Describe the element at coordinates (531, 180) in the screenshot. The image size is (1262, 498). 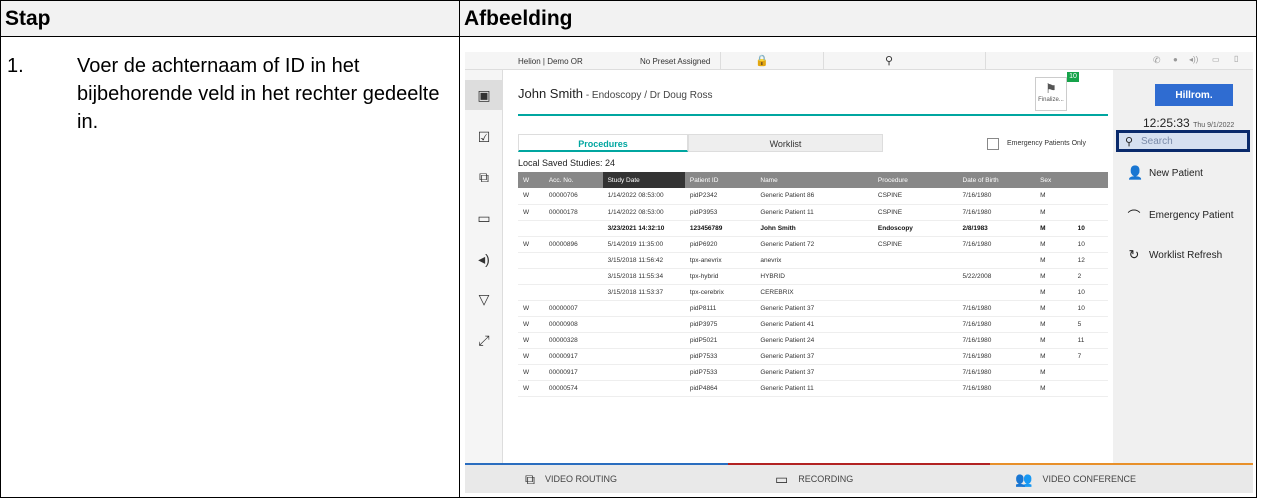
I see `column-header: W` at that location.